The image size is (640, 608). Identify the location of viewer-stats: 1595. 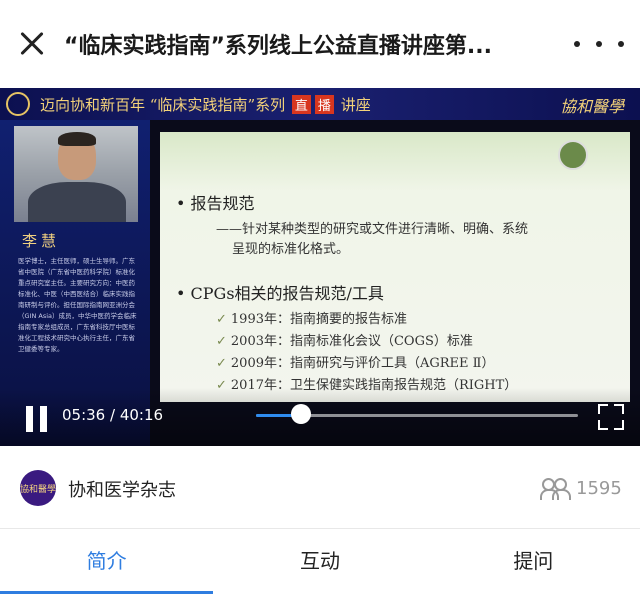
(581, 488).